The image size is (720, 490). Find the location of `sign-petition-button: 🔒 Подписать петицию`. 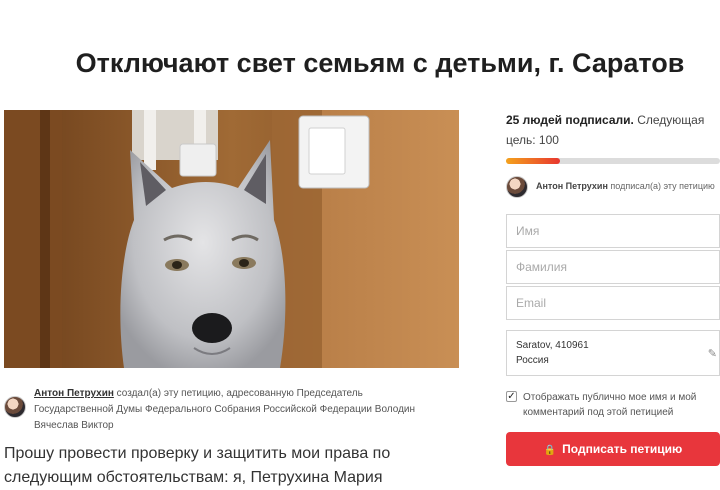

sign-petition-button: 🔒 Подписать петицию is located at coordinates (613, 449).